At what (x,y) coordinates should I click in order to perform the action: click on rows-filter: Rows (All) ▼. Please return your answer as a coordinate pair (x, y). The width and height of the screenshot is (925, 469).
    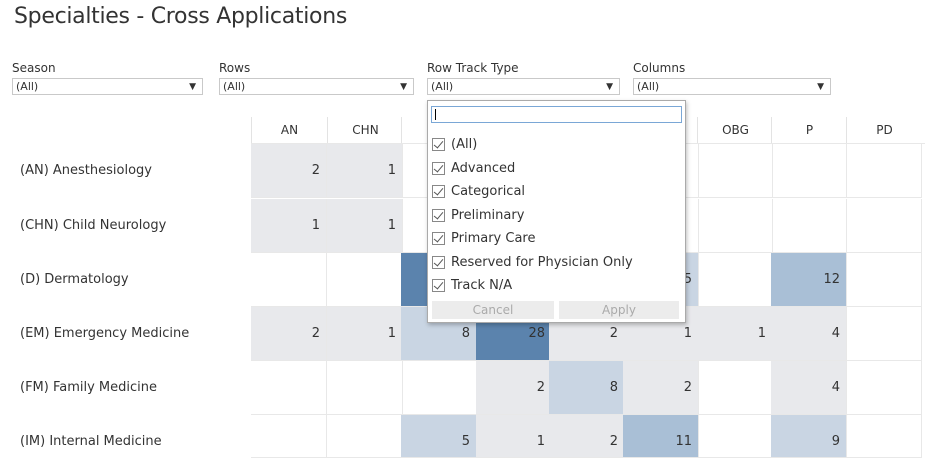
    Looking at the image, I should click on (316, 78).